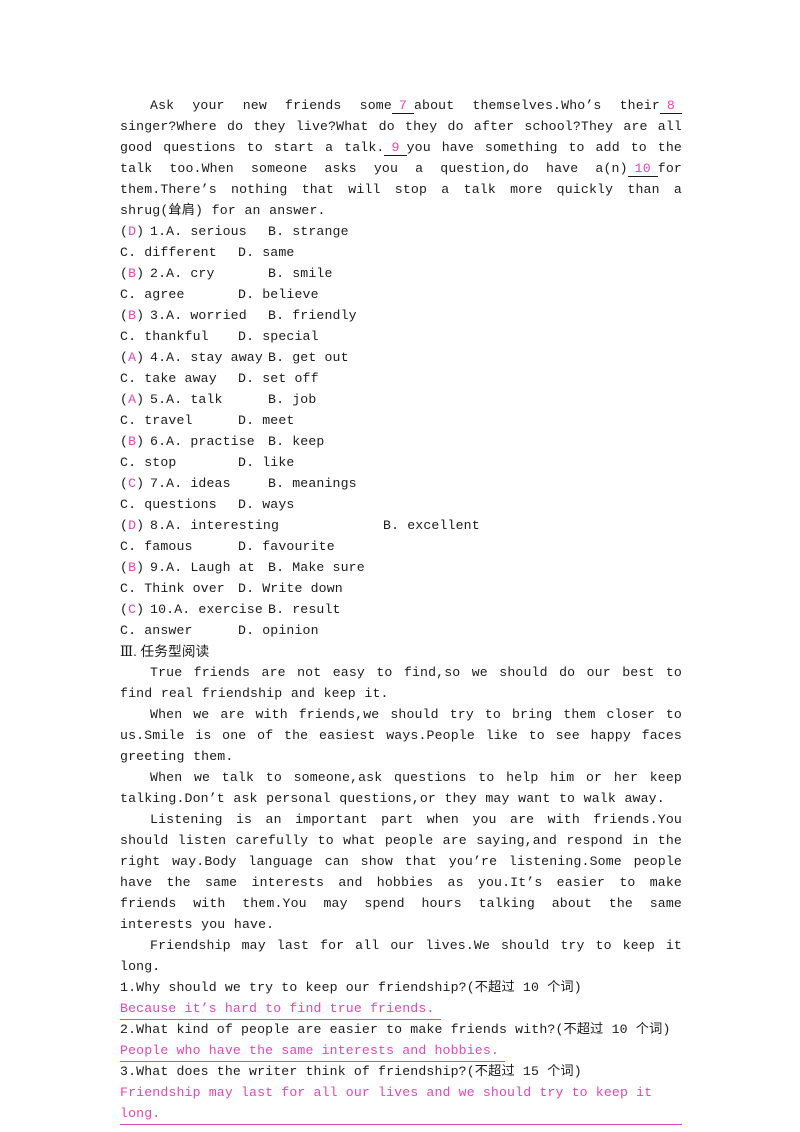 Image resolution: width=800 pixels, height=1132 pixels. Describe the element at coordinates (209, 357) in the screenshot. I see `mc-option-a: 4.A. stay away` at that location.